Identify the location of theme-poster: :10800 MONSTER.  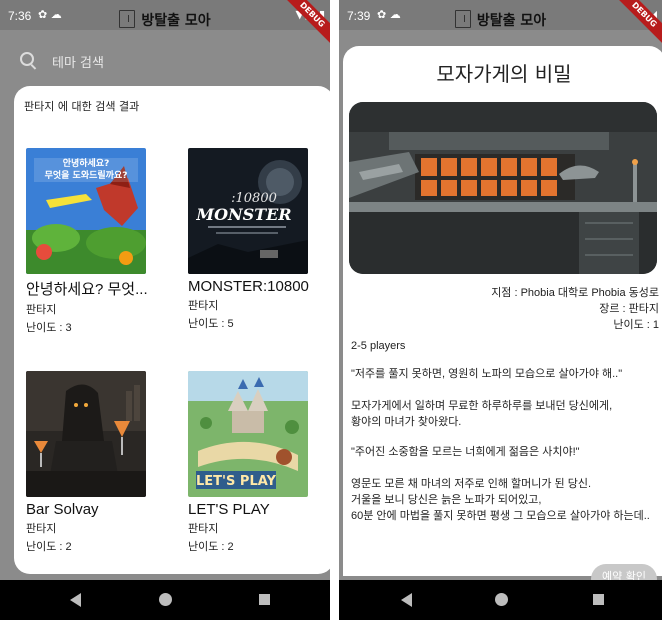
(248, 211).